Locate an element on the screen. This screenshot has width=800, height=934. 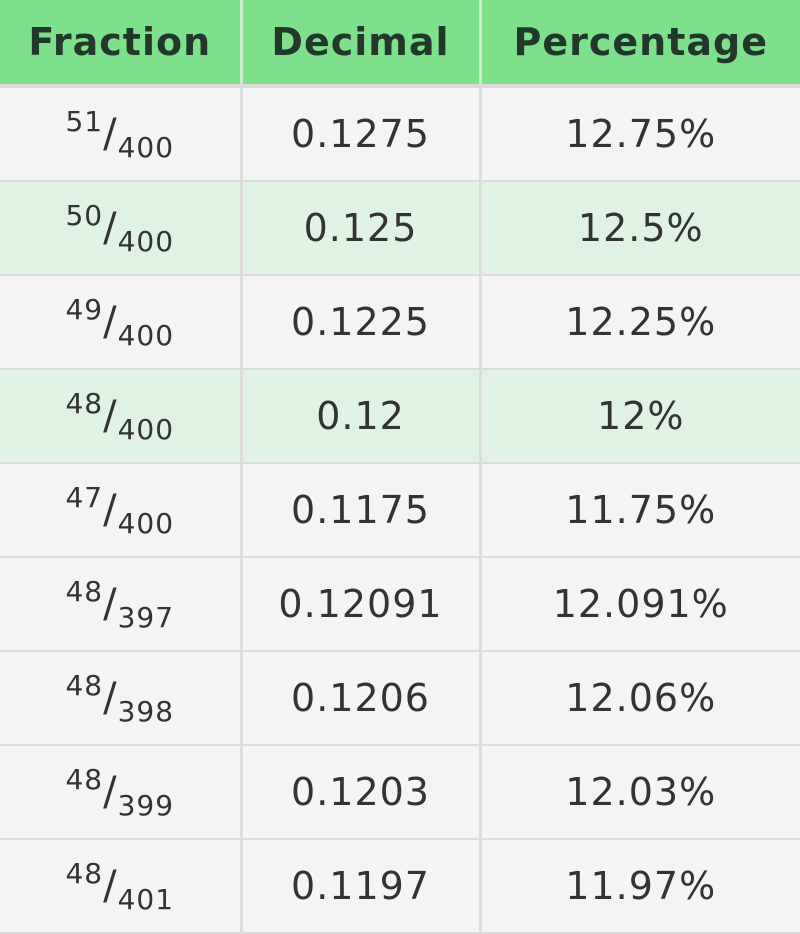
denominator: 398 is located at coordinates (146, 711).